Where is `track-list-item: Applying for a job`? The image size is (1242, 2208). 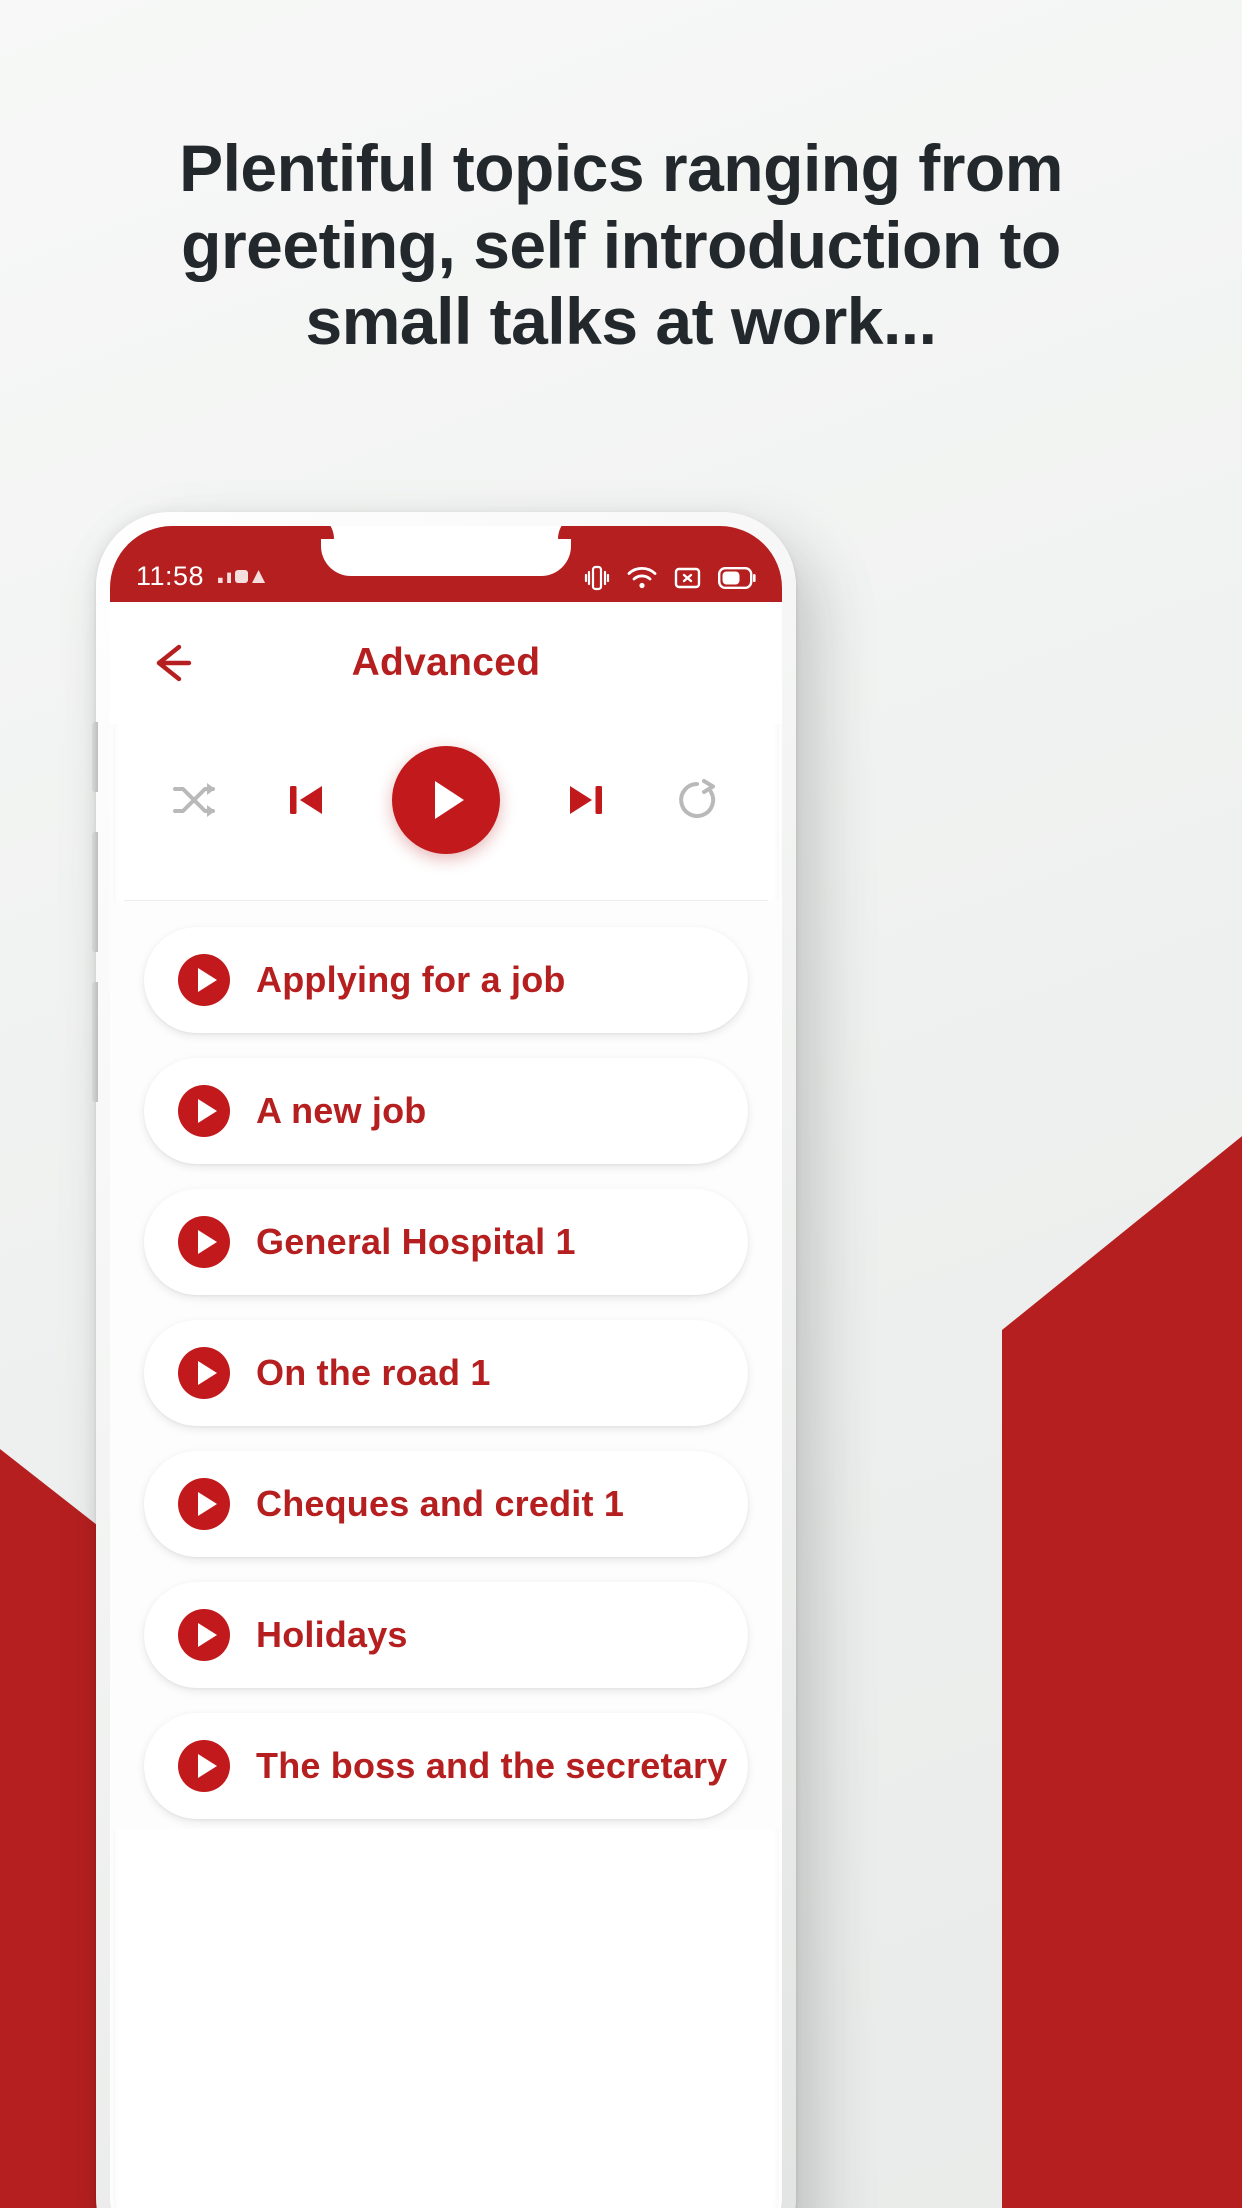 track-list-item: Applying for a job is located at coordinates (446, 980).